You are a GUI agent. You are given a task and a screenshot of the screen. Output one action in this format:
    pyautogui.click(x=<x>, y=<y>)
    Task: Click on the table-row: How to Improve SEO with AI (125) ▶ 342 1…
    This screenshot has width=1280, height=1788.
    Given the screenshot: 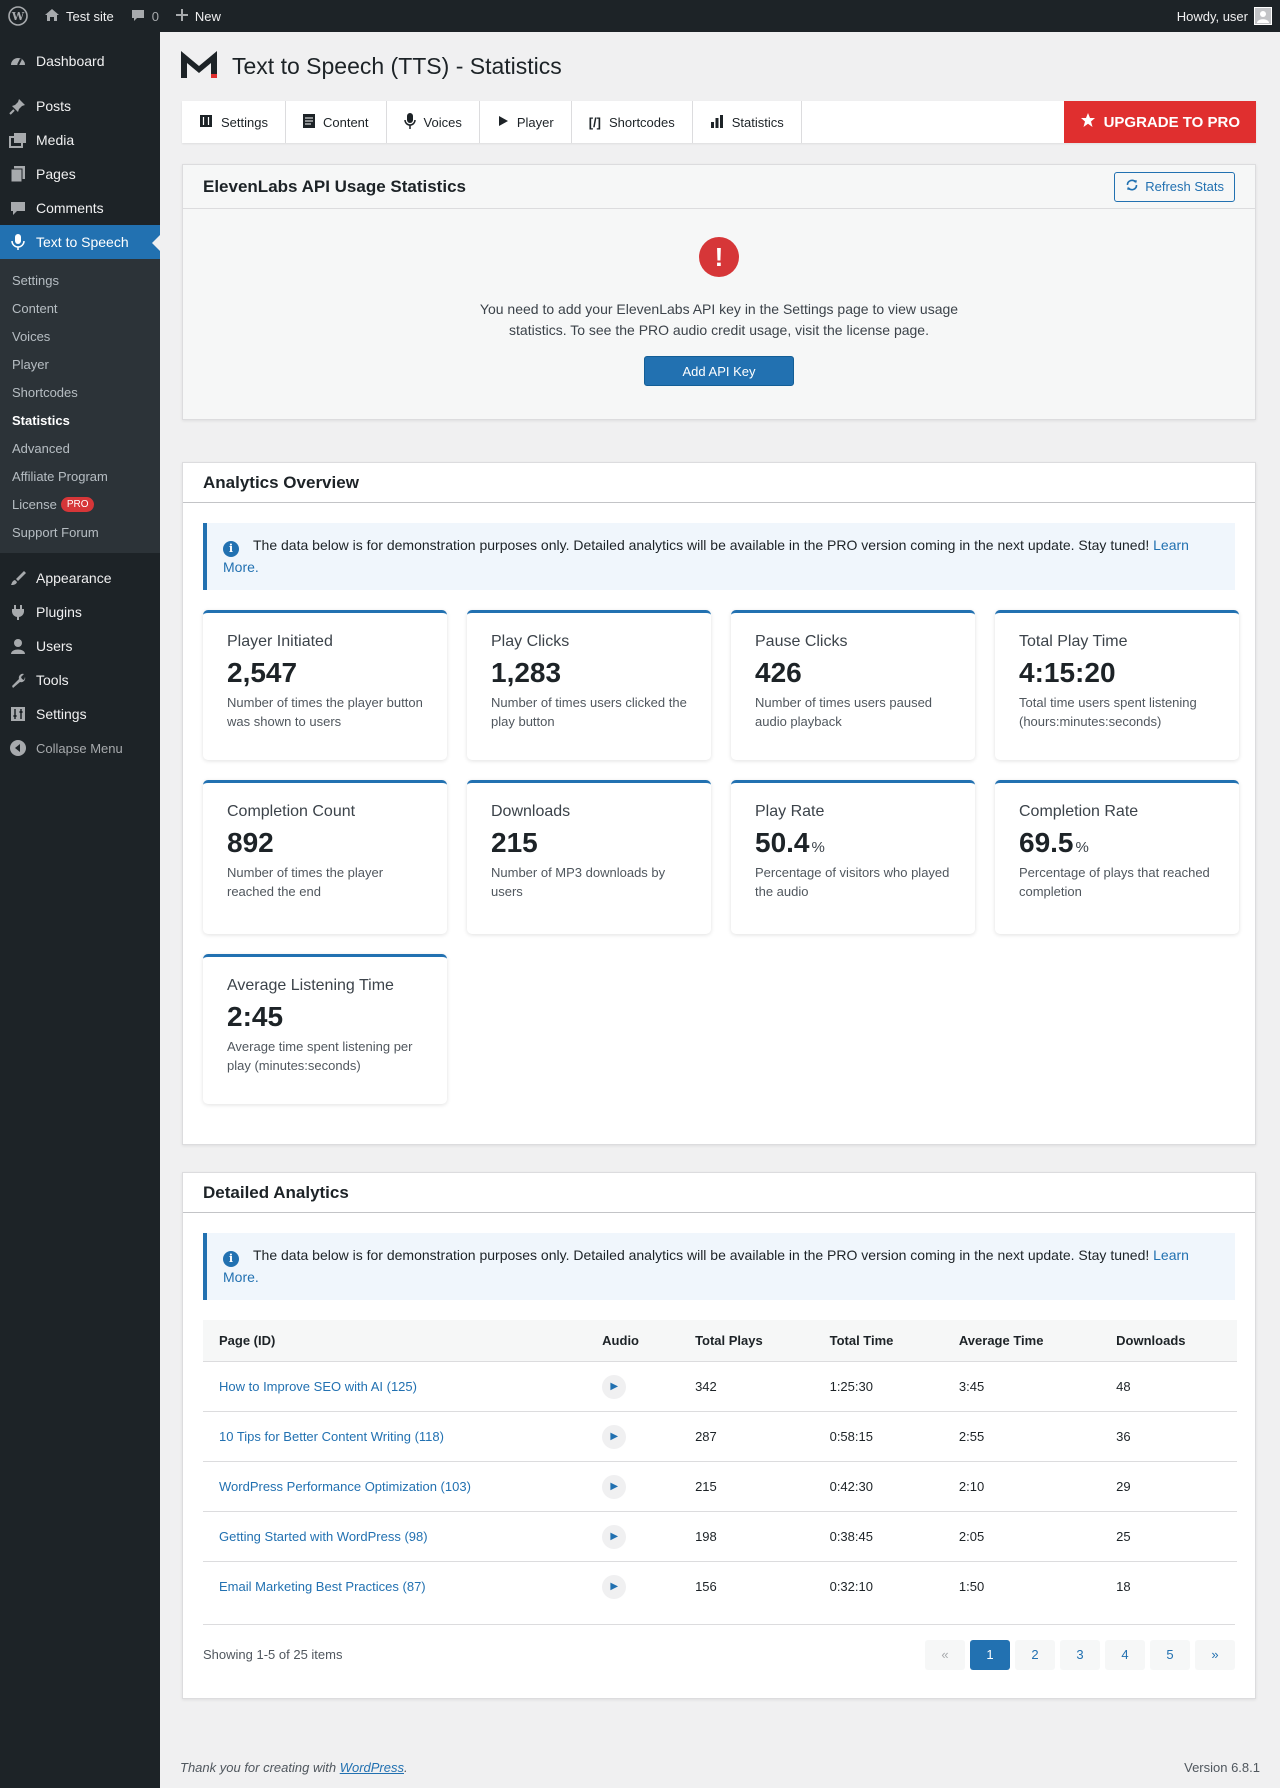 What is the action you would take?
    pyautogui.click(x=720, y=1386)
    